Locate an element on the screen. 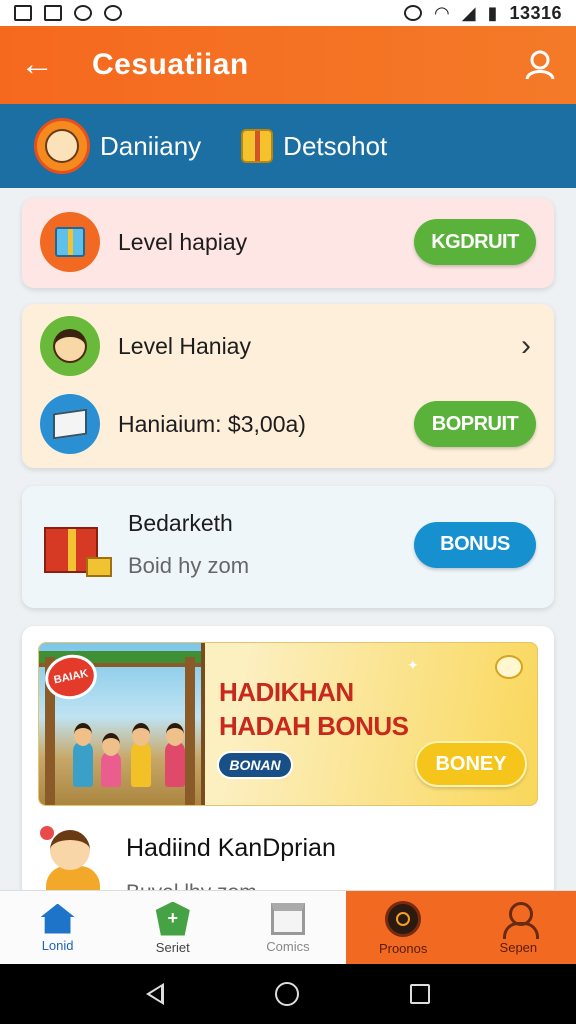 This screenshot has height=1024, width=576. reward-card-level-hapiay: Level hapiay KGDRUIT is located at coordinates (288, 243).